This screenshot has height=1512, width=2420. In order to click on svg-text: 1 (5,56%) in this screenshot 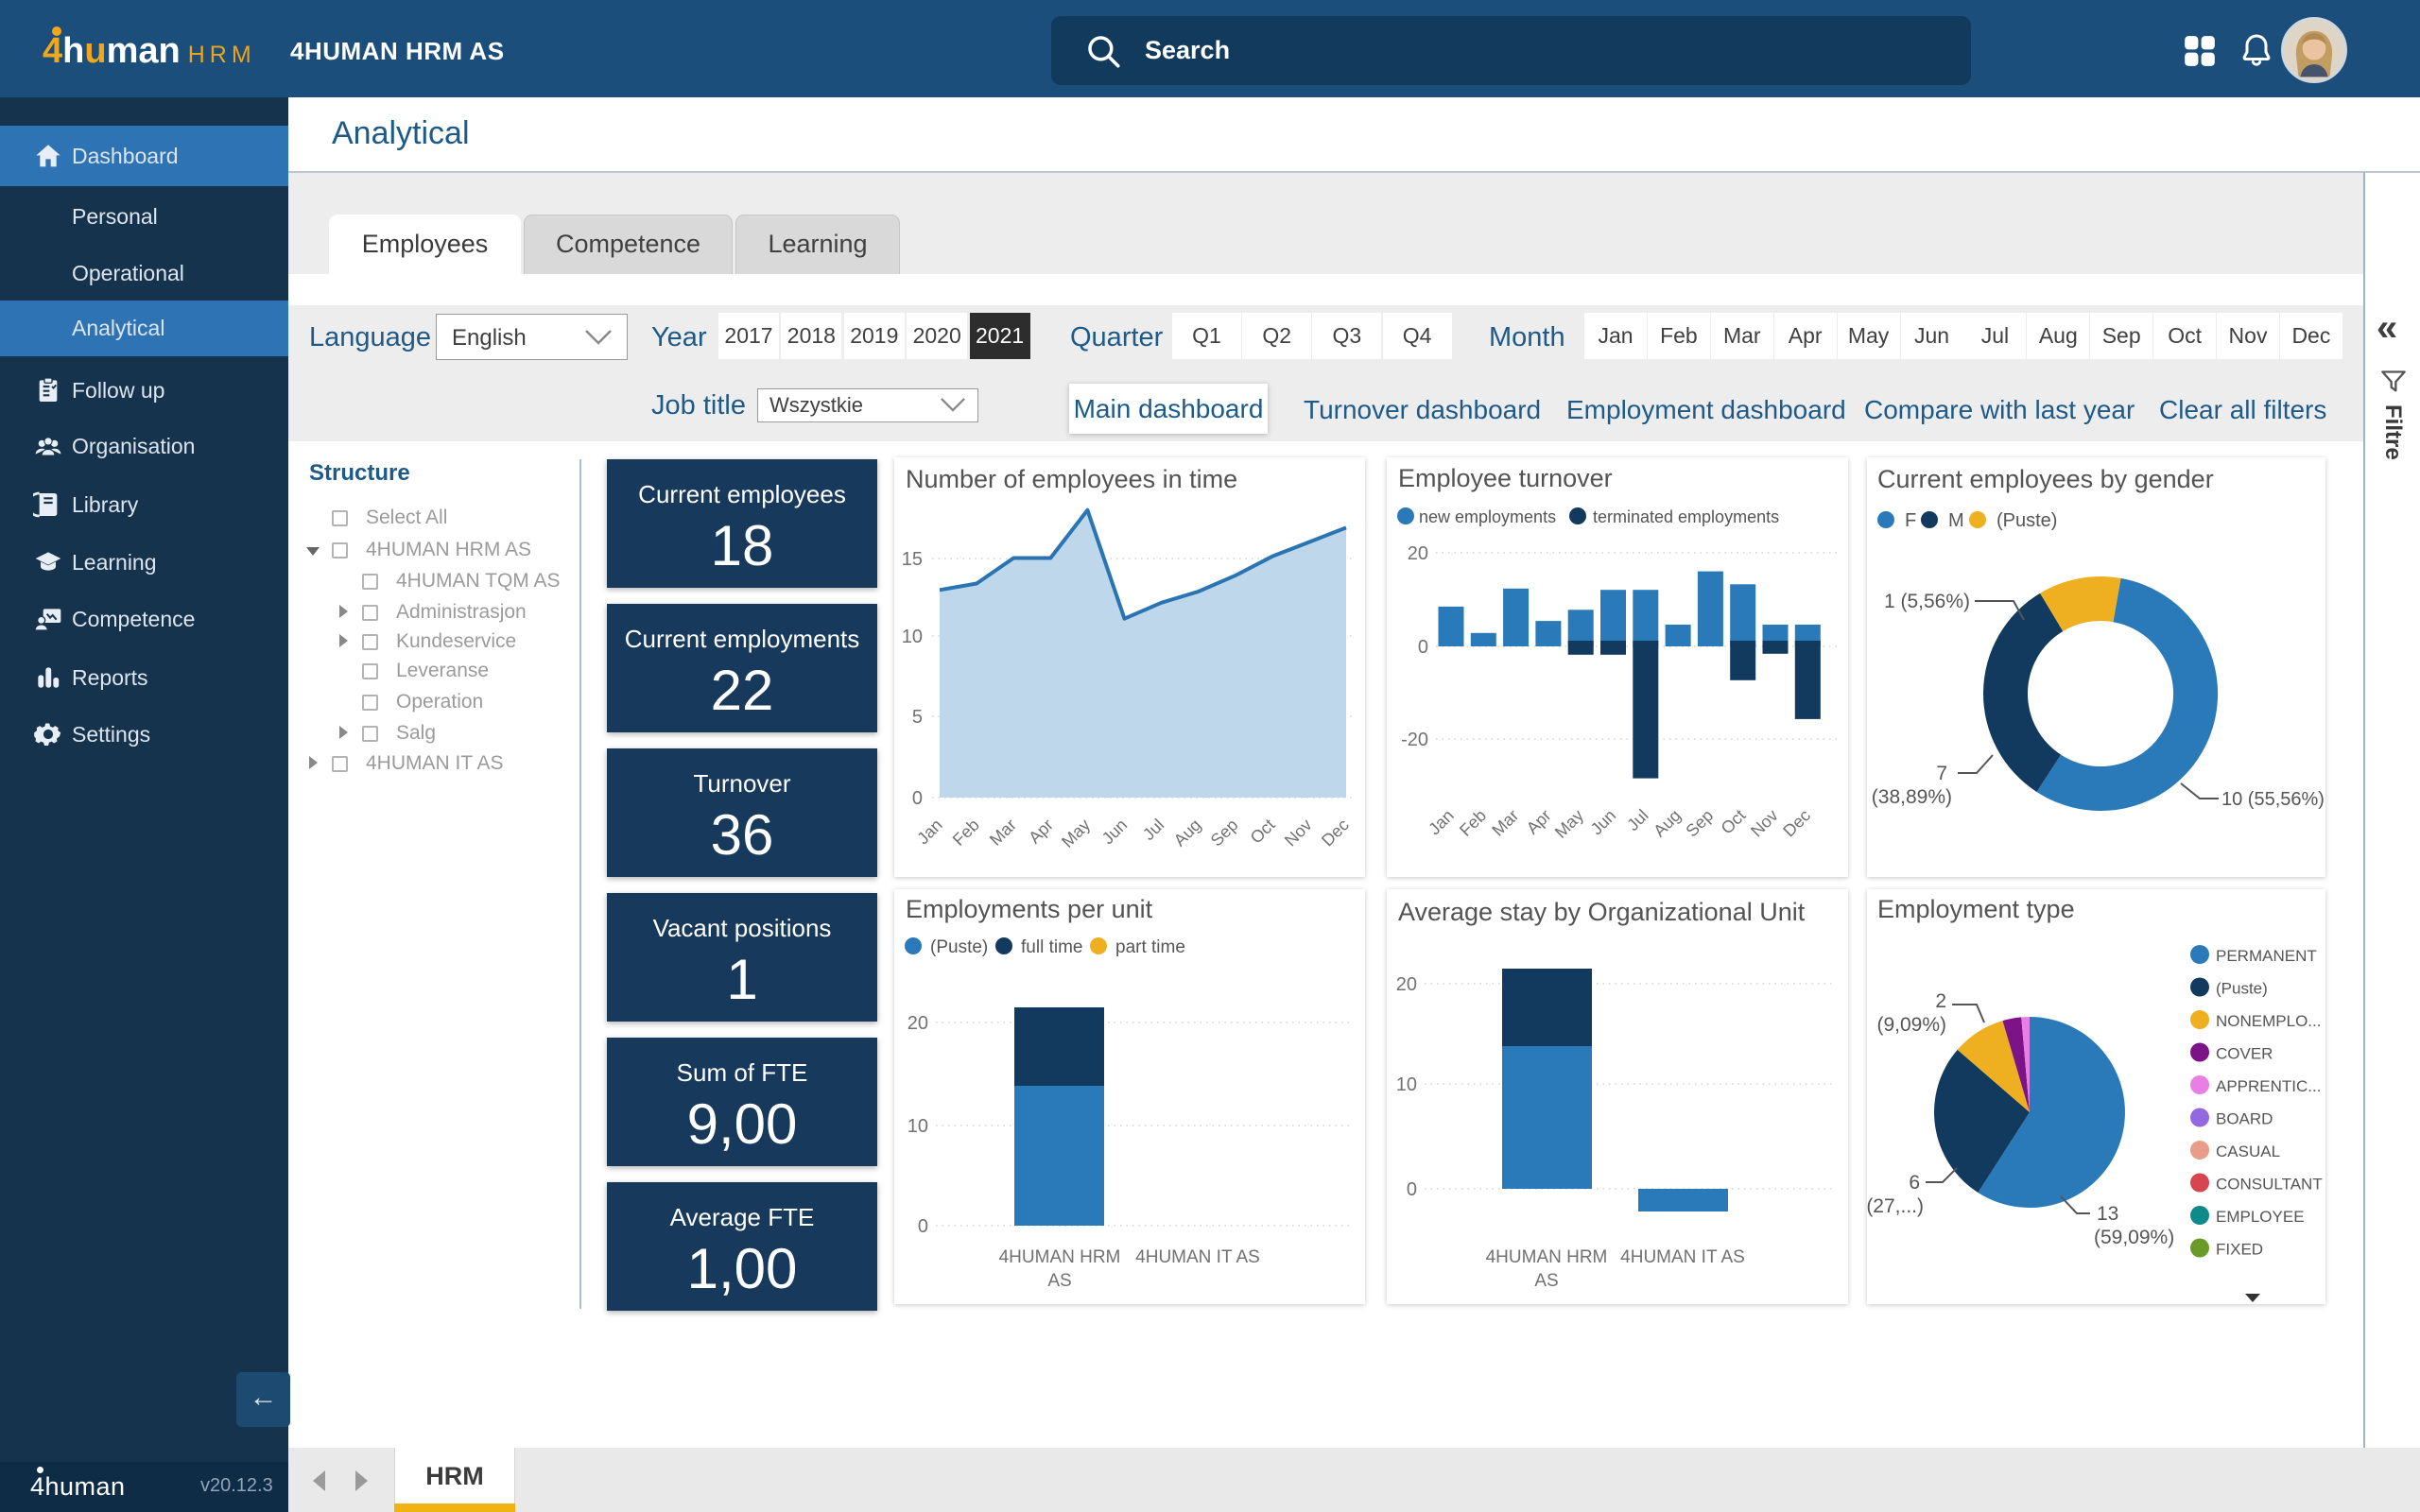, I will do `click(1927, 601)`.